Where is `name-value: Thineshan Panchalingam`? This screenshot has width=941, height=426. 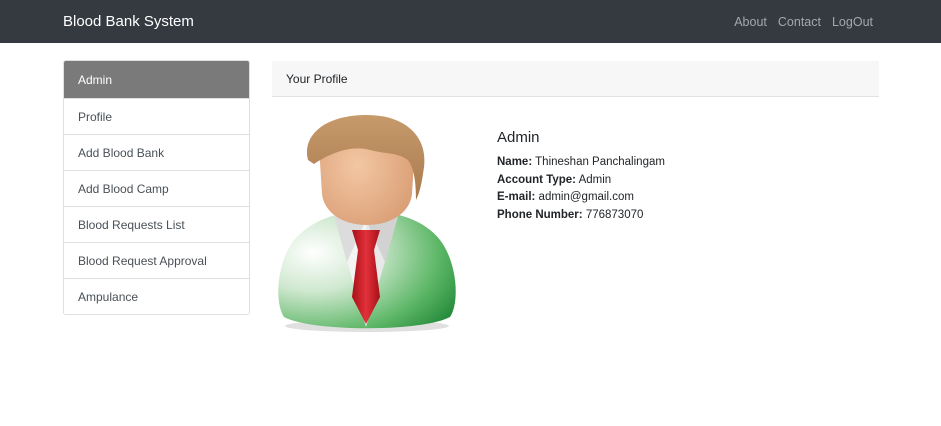
name-value: Thineshan Panchalingam is located at coordinates (600, 162).